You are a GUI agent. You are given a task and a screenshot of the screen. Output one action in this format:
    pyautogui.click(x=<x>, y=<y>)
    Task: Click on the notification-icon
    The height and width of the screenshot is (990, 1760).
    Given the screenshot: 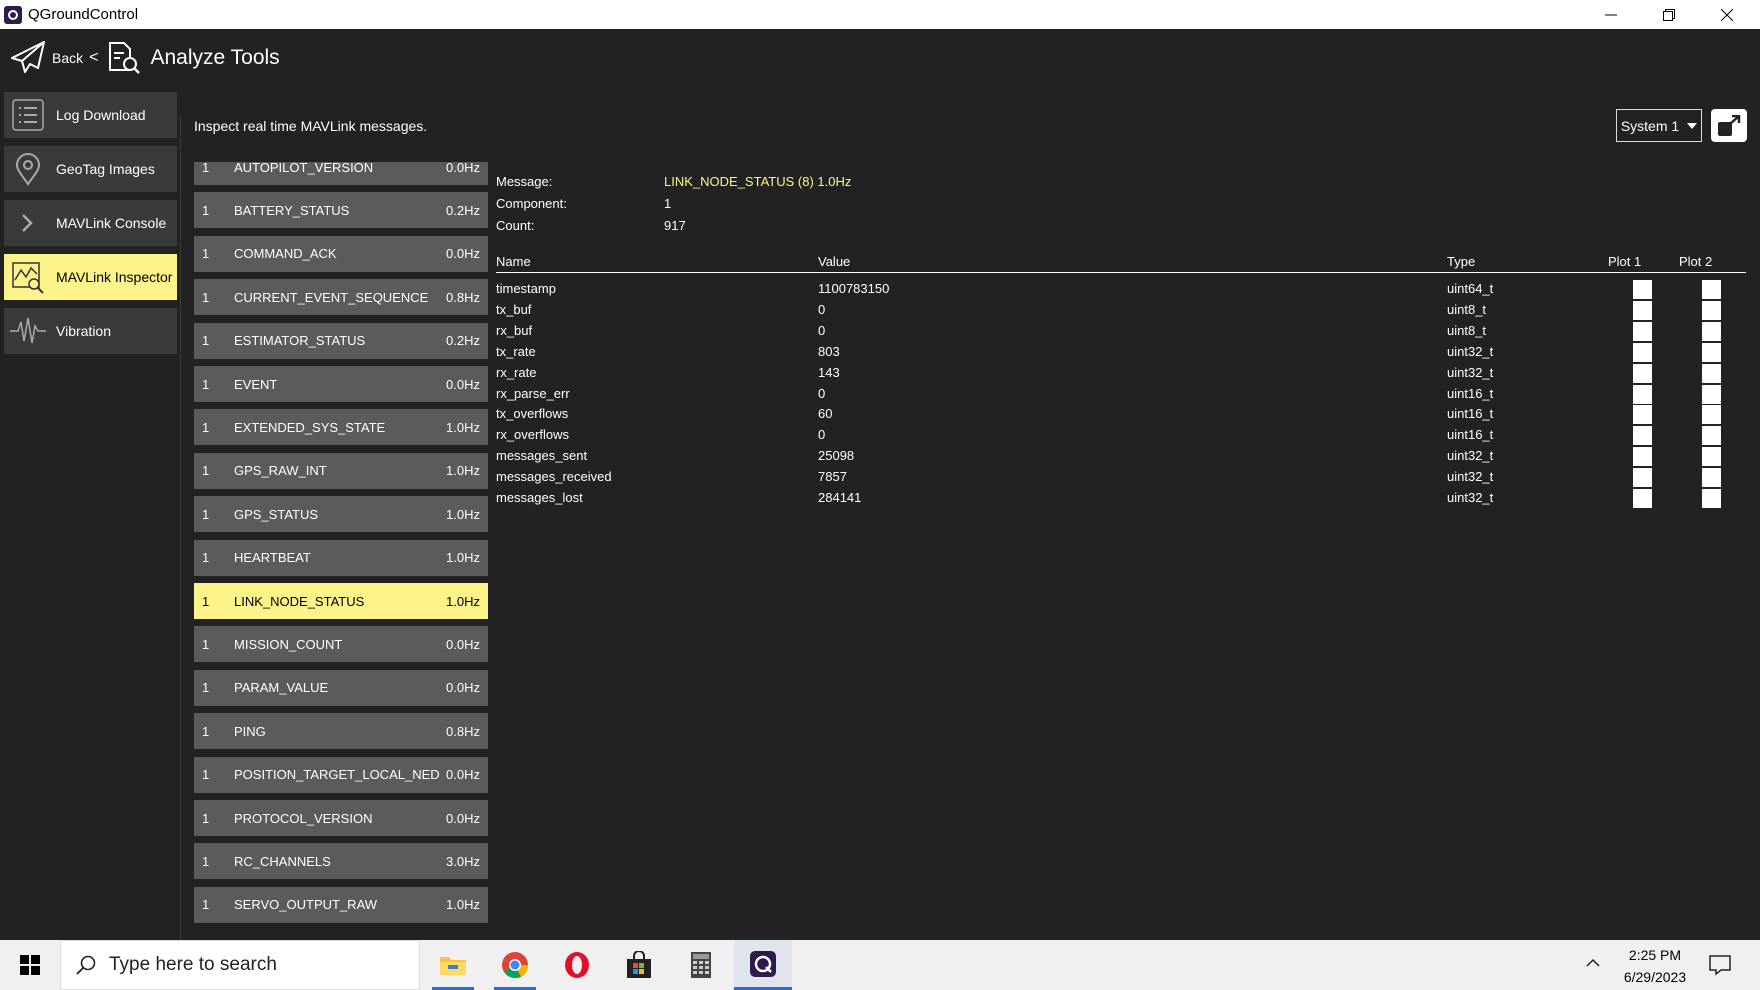 What is the action you would take?
    pyautogui.click(x=1720, y=965)
    